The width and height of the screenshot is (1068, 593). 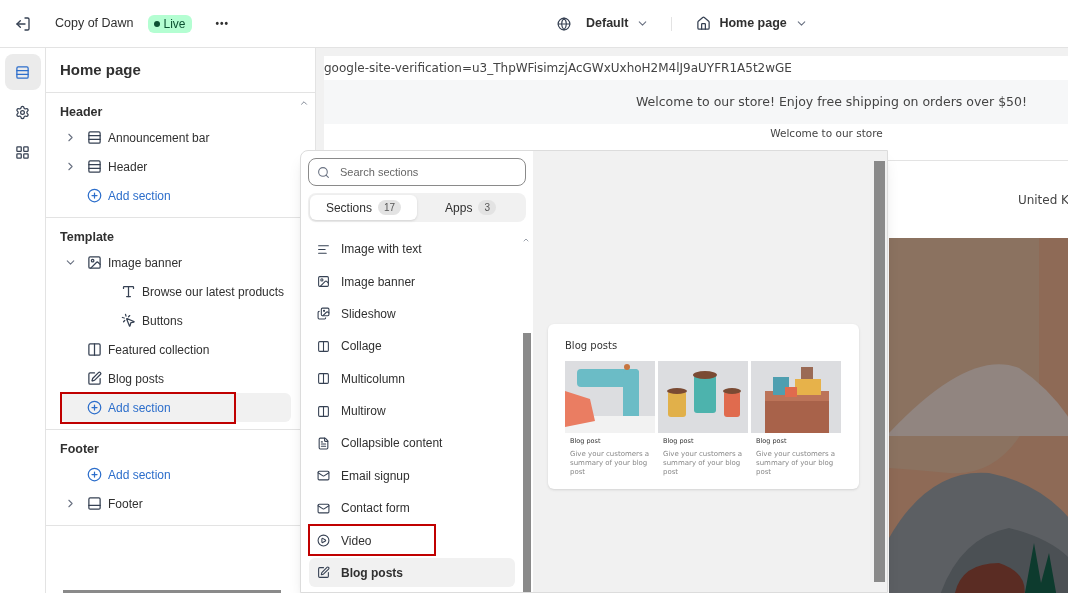 What do you see at coordinates (412, 379) in the screenshot?
I see `section-option: Multicolumn` at bounding box center [412, 379].